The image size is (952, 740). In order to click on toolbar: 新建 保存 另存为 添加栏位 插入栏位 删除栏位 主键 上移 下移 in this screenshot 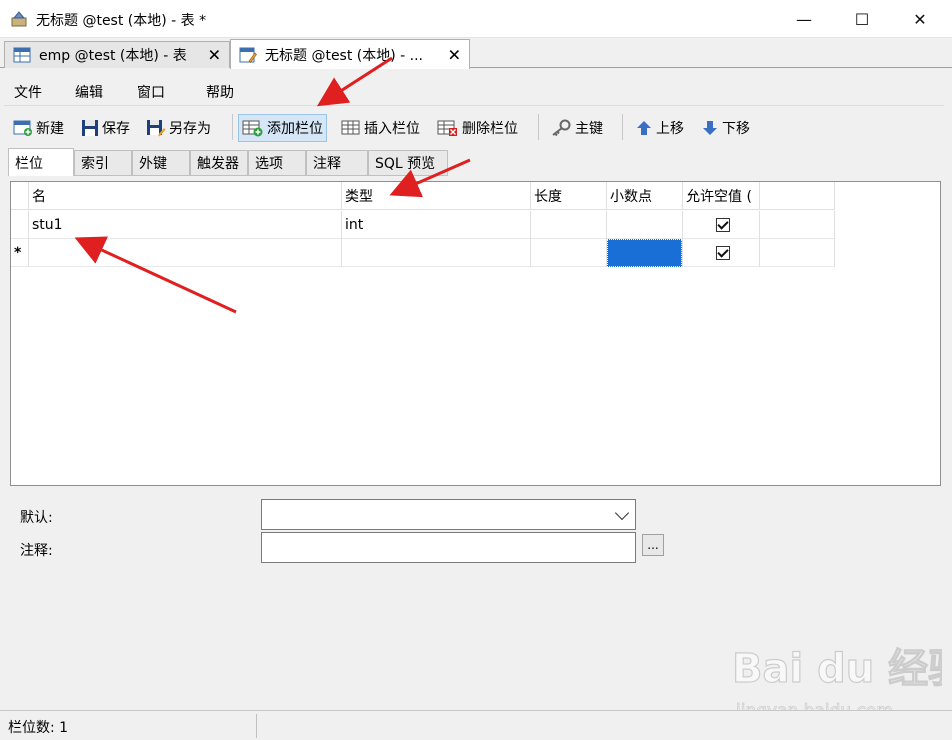, I will do `click(474, 127)`.